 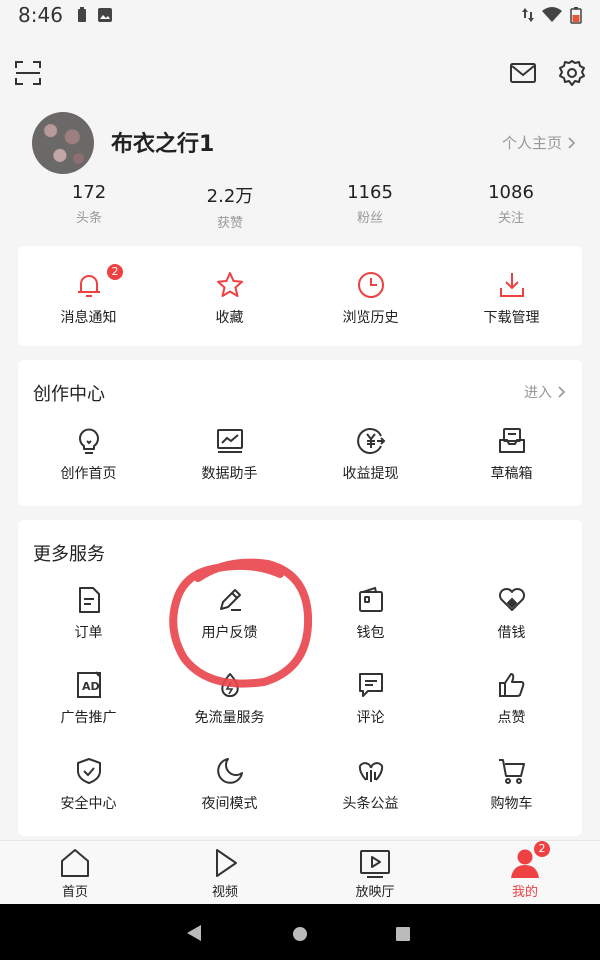 I want to click on grid-item-label: 浏览历史, so click(x=370, y=318).